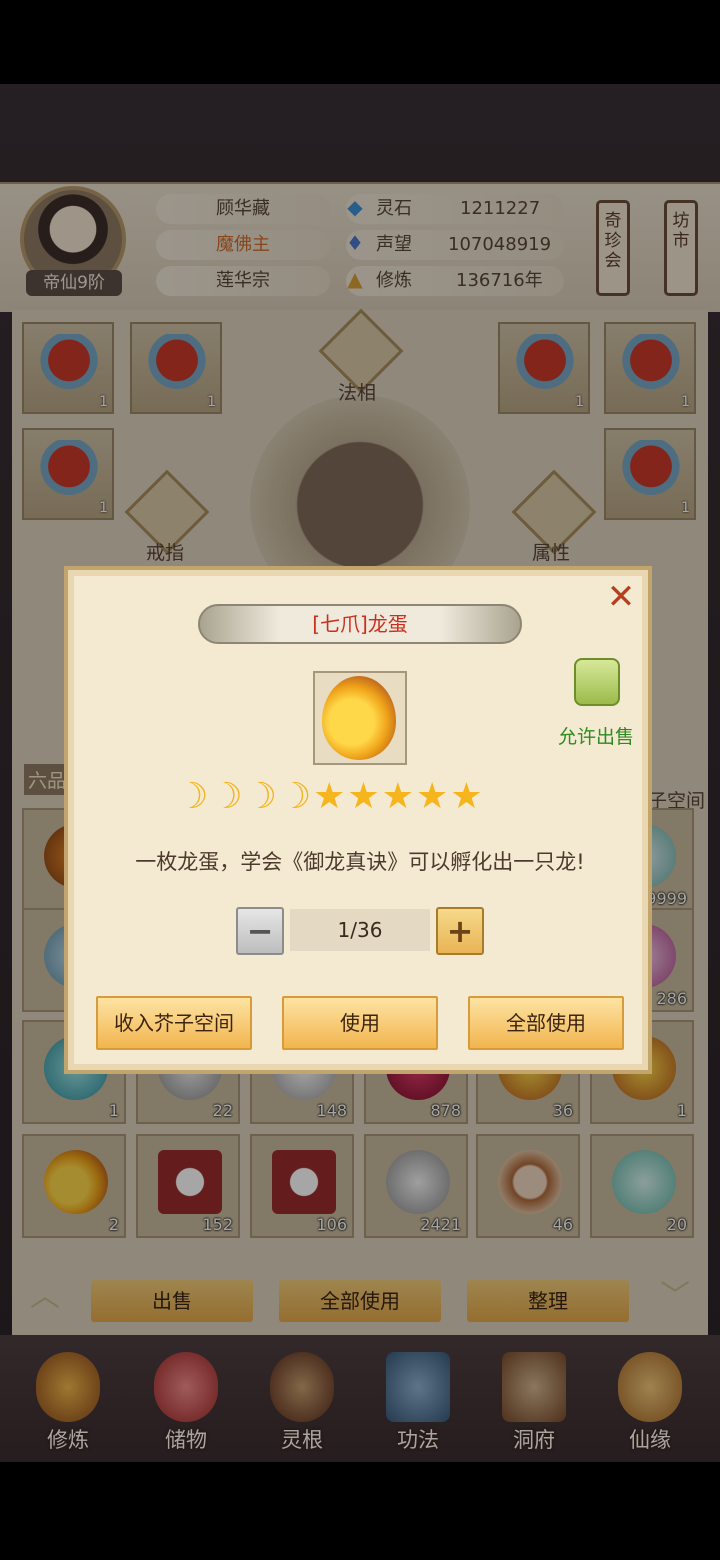 Image resolution: width=720 pixels, height=1560 pixels. I want to click on use-button: 使用, so click(360, 1023).